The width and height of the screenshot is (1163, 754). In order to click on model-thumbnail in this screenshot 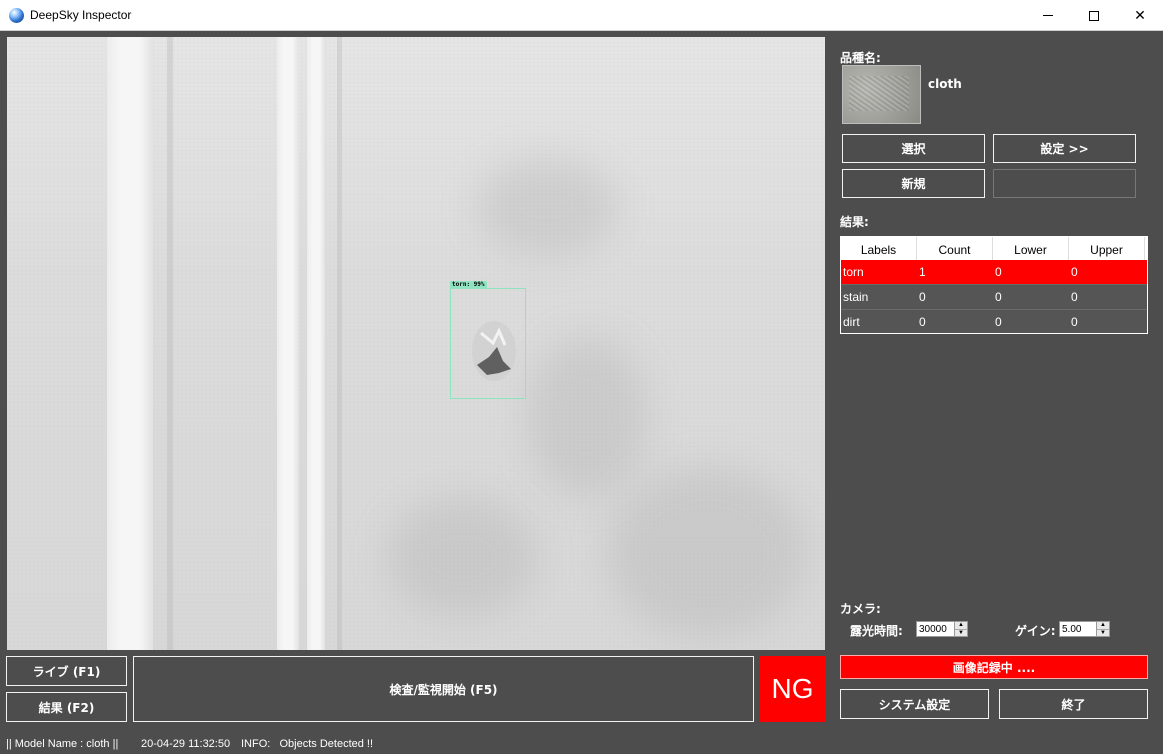, I will do `click(881, 94)`.